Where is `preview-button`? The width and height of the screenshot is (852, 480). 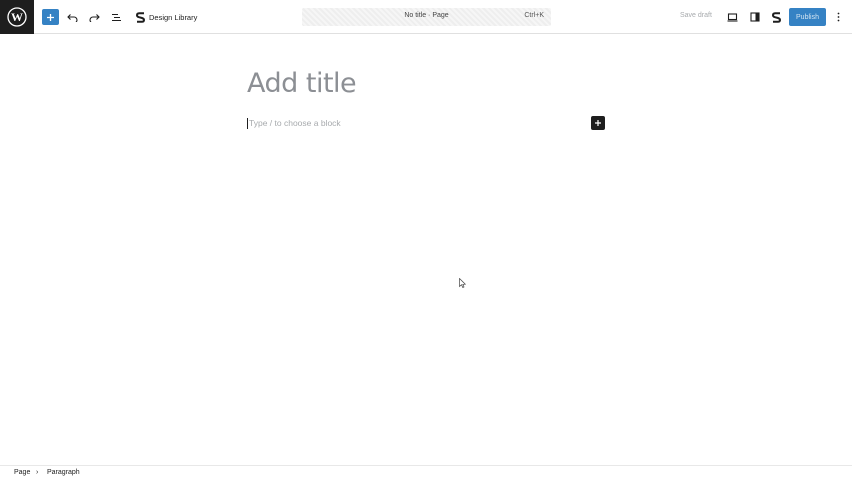
preview-button is located at coordinates (732, 17).